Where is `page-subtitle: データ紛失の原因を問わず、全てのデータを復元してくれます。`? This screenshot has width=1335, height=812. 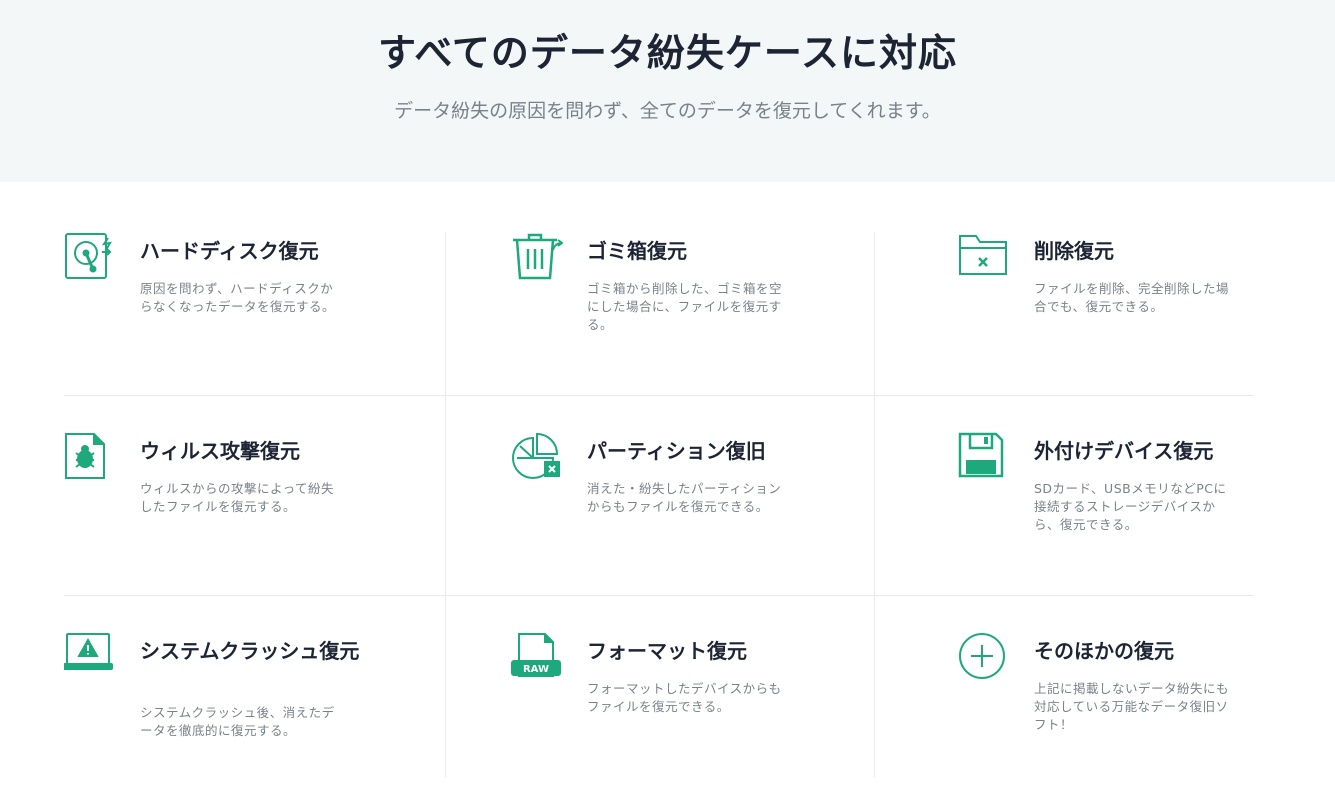 page-subtitle: データ紛失の原因を問わず、全てのデータを復元してくれます。 is located at coordinates (667, 111).